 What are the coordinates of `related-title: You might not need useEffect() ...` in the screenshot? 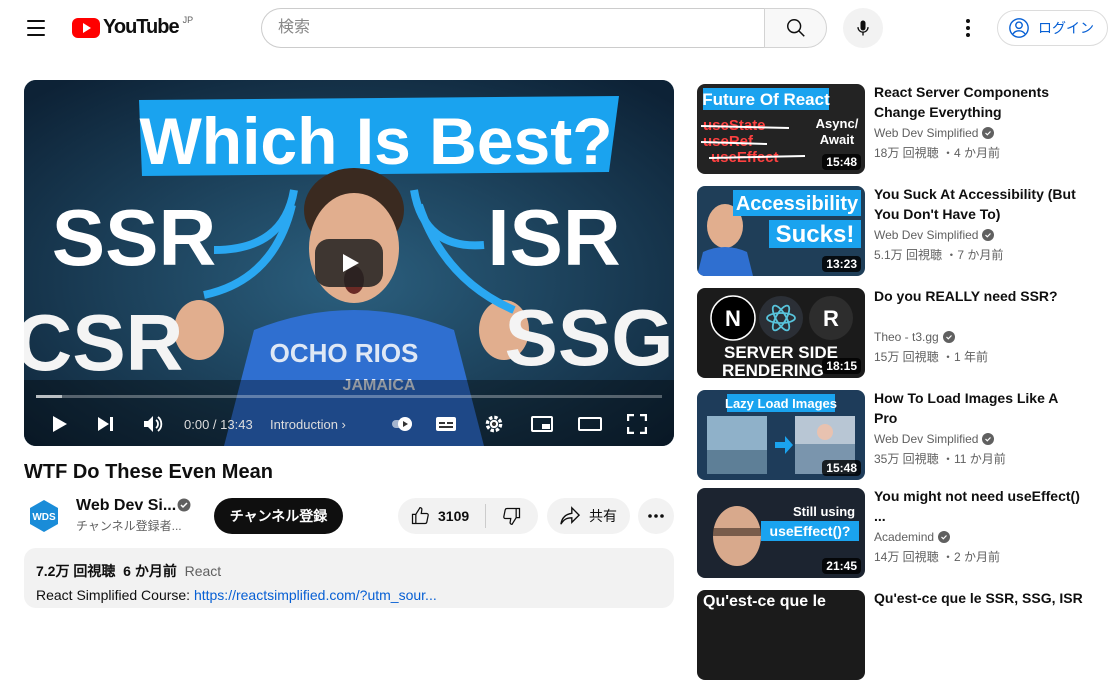 It's located at (979, 506).